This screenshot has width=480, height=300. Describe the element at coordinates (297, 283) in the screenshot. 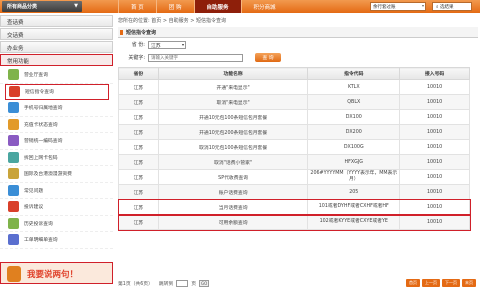

I see `pagination: 第1页（共6页） 跳转到 页 GO 首页 上一页 下一页 末页` at that location.